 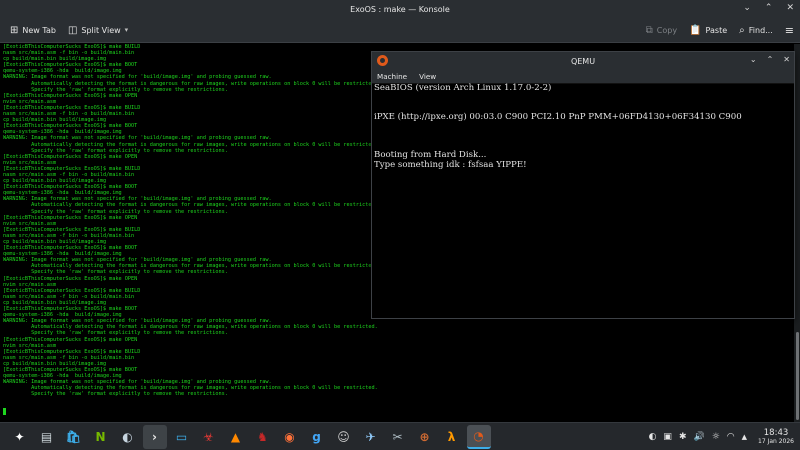 I want to click on taskbar-discord-button: ☺, so click(x=344, y=437).